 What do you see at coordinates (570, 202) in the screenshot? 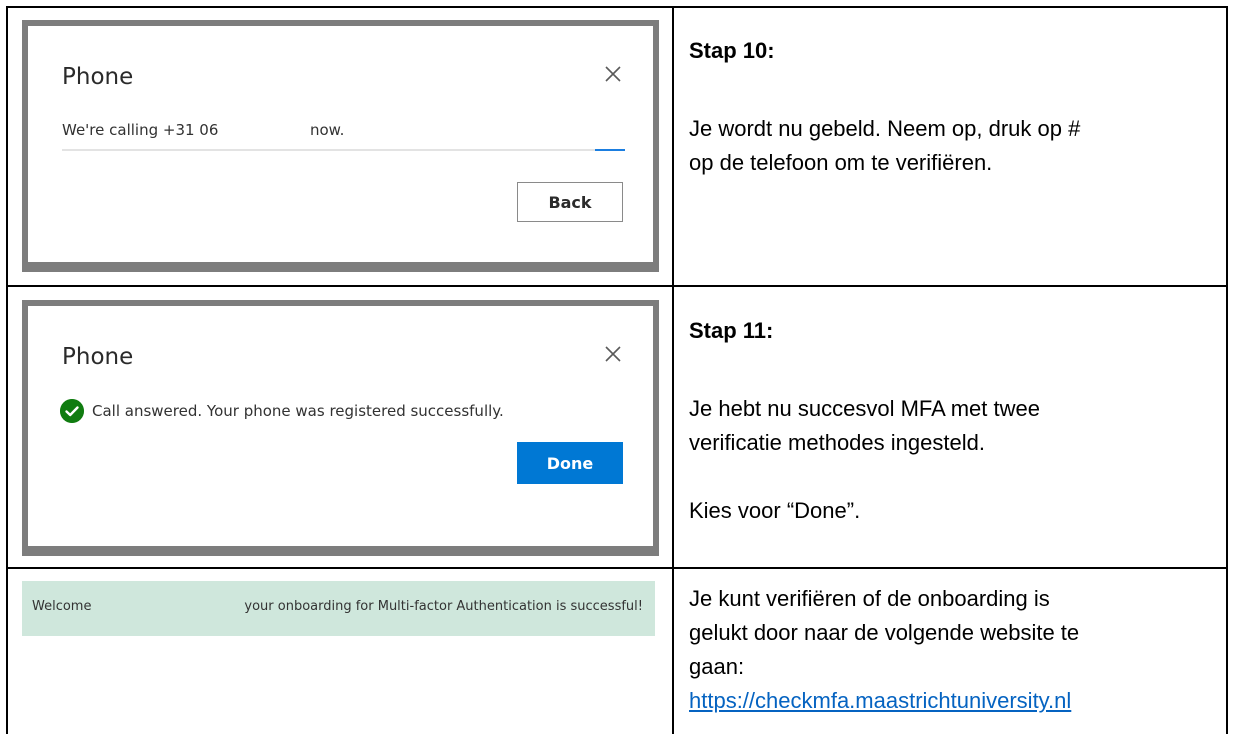
I see `back-button: Back` at bounding box center [570, 202].